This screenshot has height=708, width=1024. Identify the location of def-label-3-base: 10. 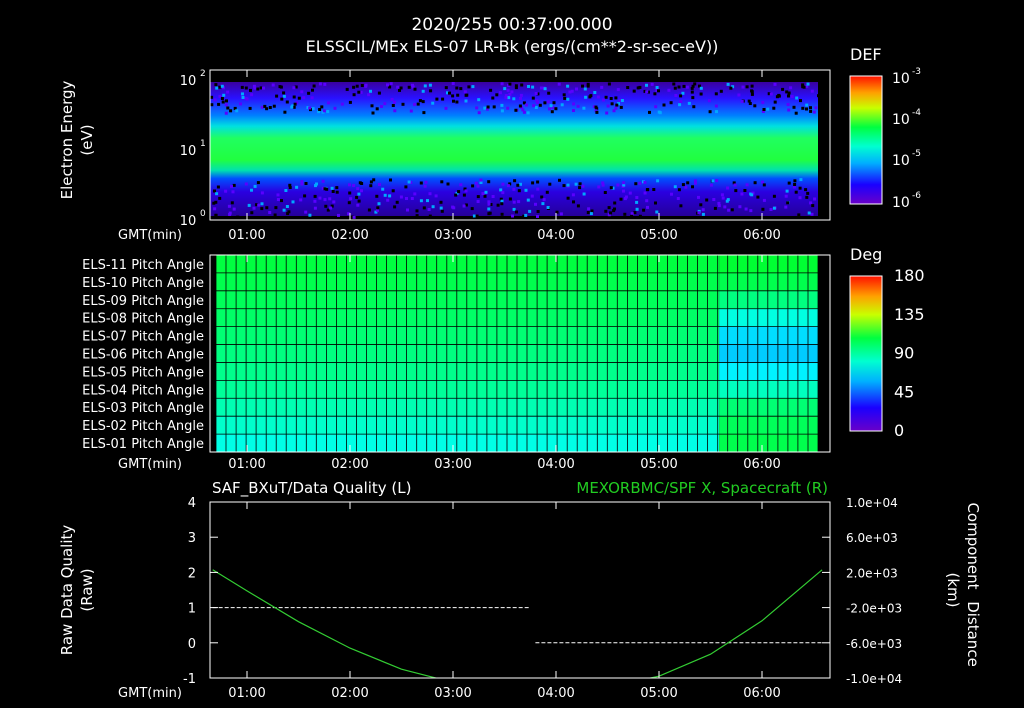
(901, 203).